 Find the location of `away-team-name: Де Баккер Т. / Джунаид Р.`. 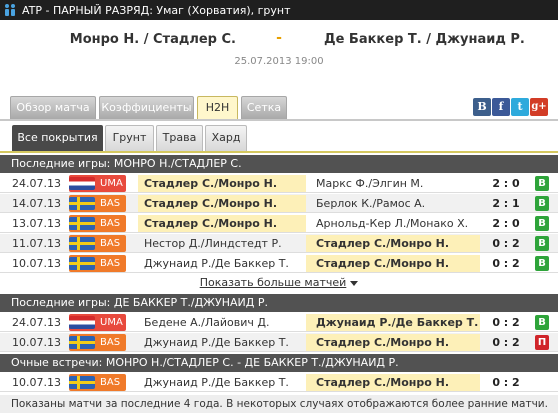

away-team-name: Де Баккер Т. / Джунаид Р. is located at coordinates (424, 39).